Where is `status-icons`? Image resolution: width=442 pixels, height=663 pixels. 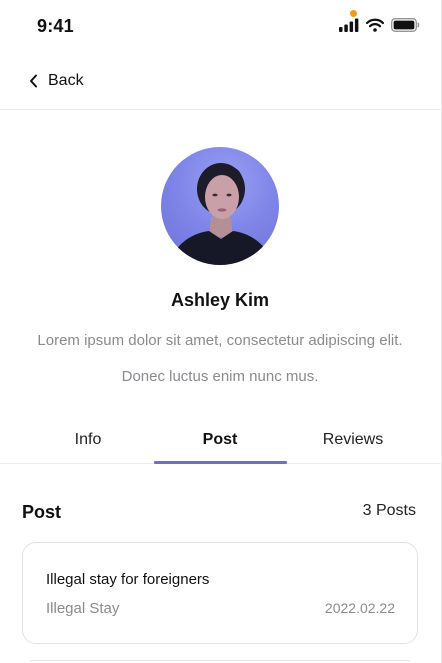 status-icons is located at coordinates (379, 25).